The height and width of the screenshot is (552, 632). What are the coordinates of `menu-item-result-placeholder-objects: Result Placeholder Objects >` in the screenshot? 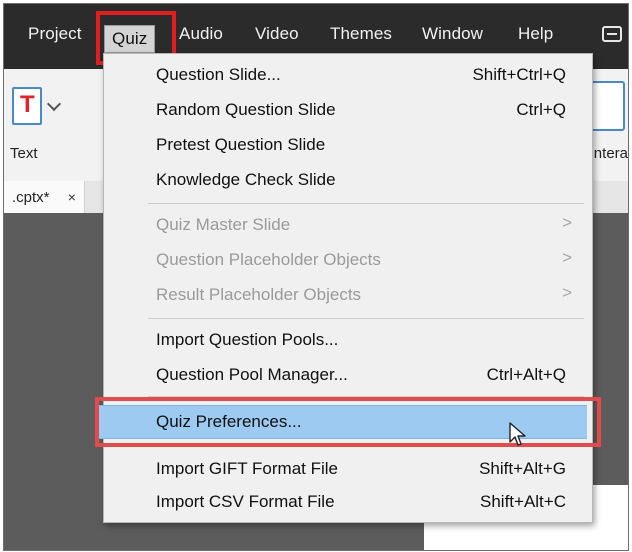 It's located at (348, 295).